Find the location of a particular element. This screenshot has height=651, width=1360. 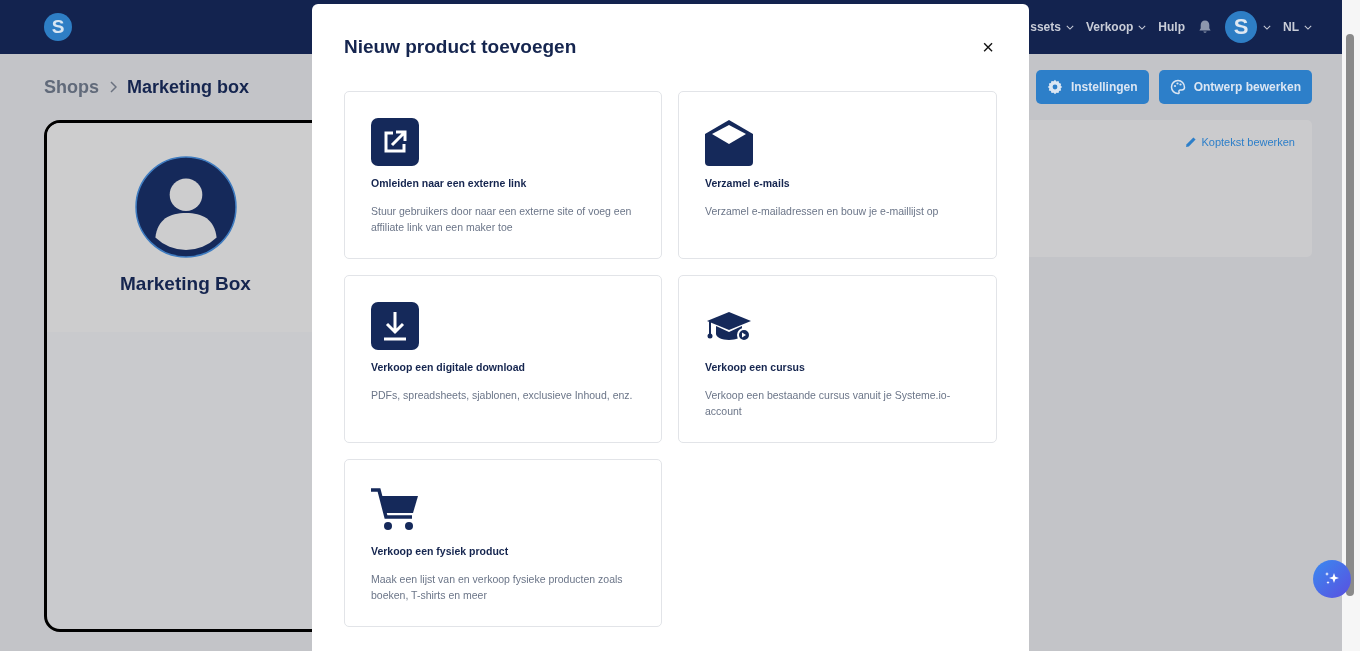

card-title: Omleiden naar een externe link is located at coordinates (449, 183).